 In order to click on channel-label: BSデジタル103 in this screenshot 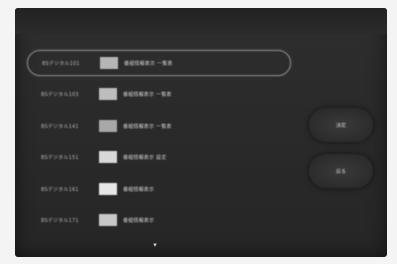, I will do `click(60, 94)`.